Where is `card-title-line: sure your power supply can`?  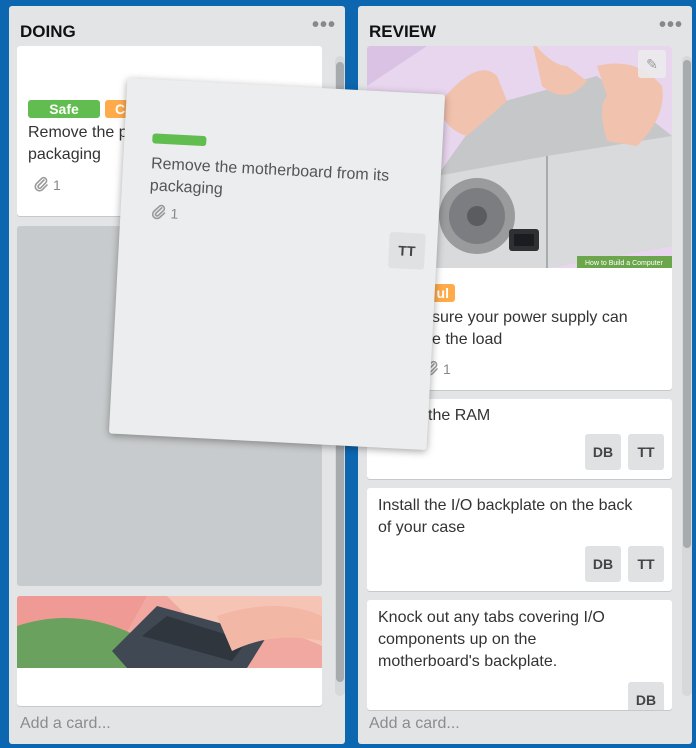
card-title-line: sure your power supply can is located at coordinates (530, 317).